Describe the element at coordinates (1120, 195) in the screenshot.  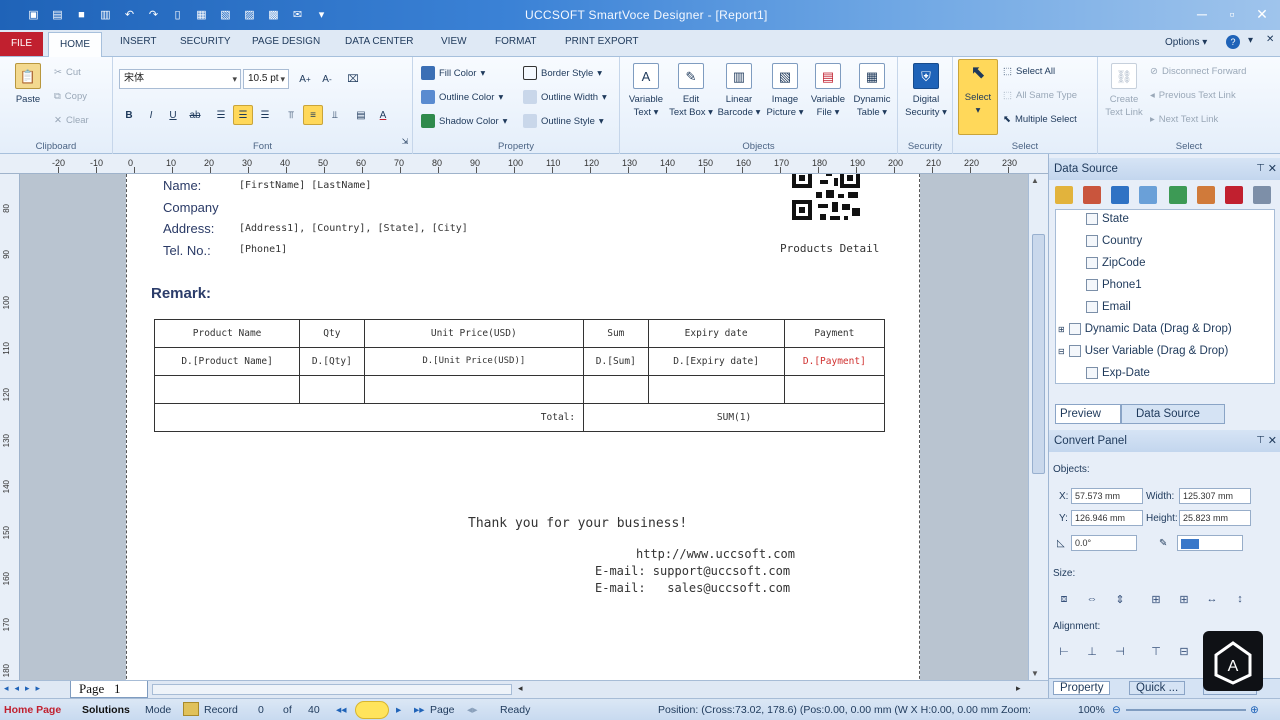
I see `ds-filter-icon` at that location.